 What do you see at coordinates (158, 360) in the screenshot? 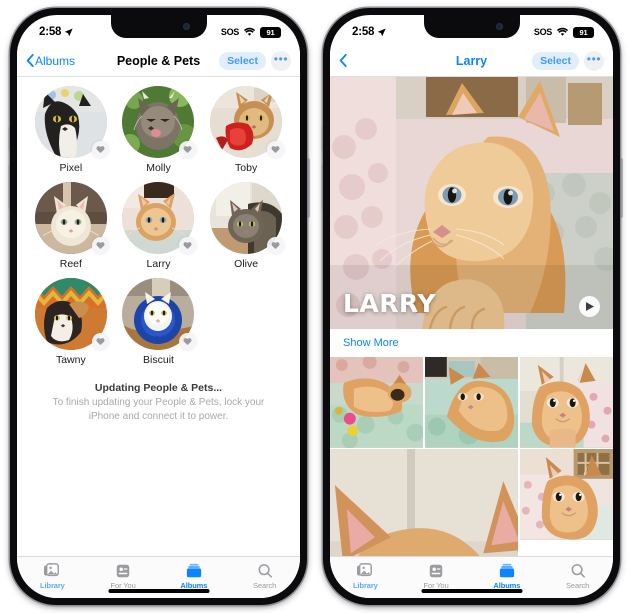
I see `person-name: Biscuit` at bounding box center [158, 360].